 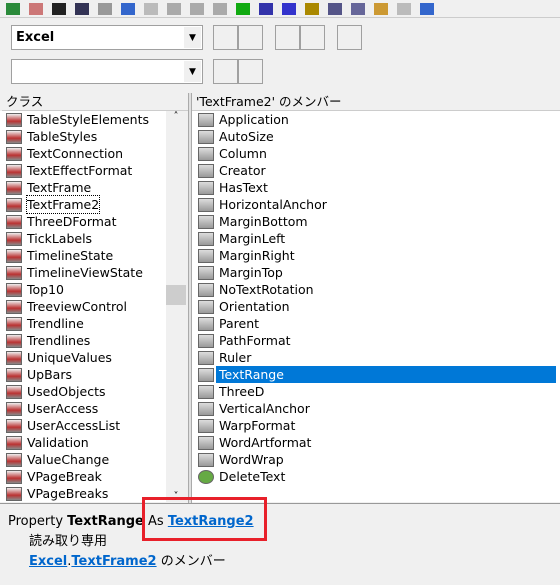 I want to click on member-item: NoTextRotation, so click(x=376, y=289).